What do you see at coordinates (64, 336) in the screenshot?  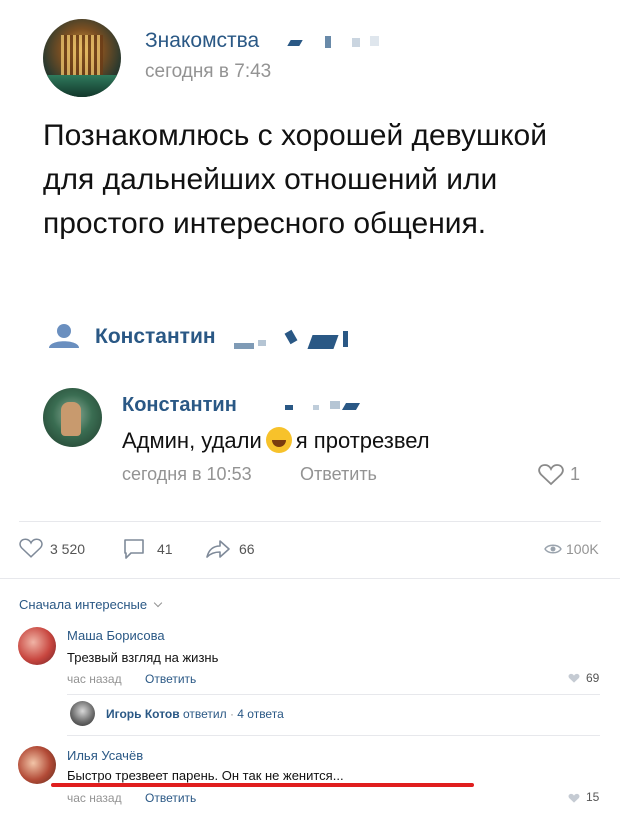 I see `user-icon` at bounding box center [64, 336].